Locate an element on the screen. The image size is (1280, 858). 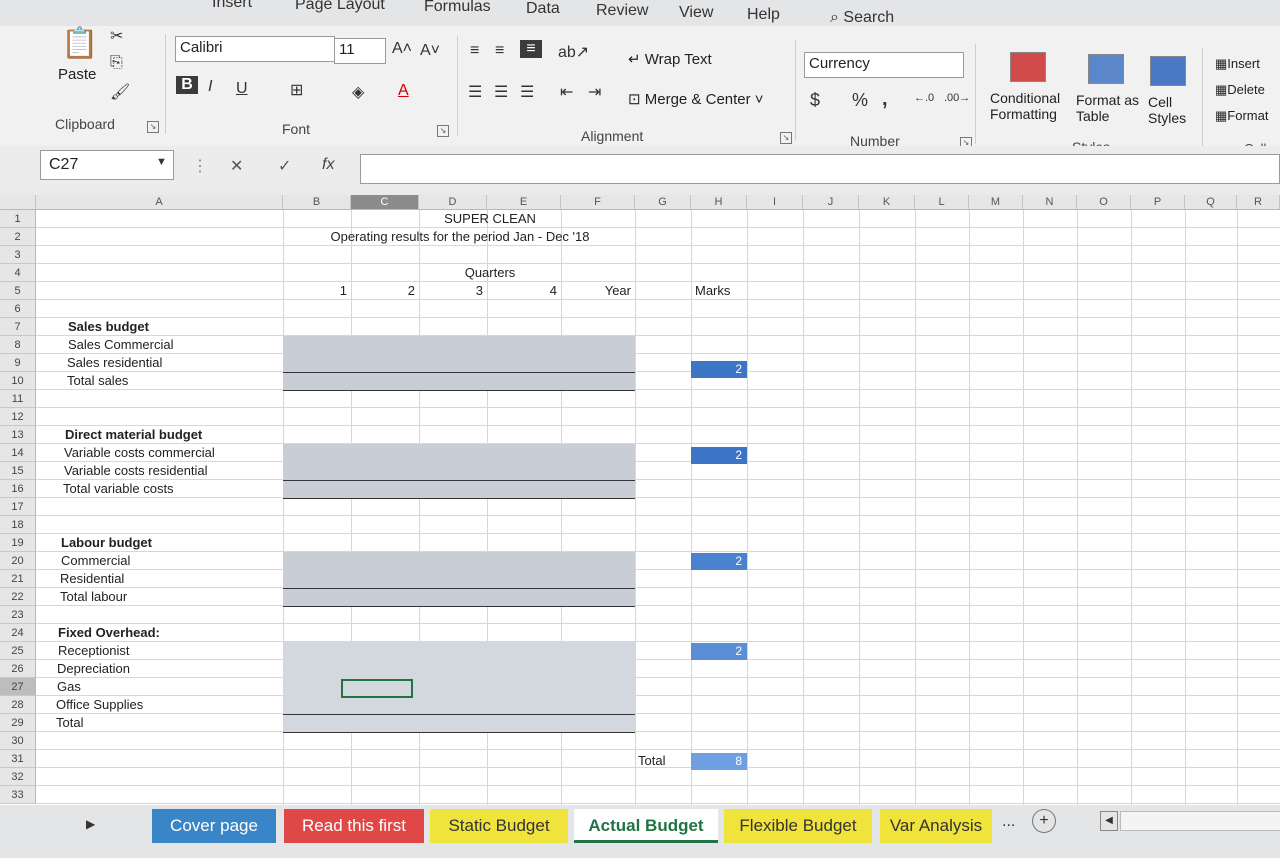
percent-button: % is located at coordinates (860, 100).